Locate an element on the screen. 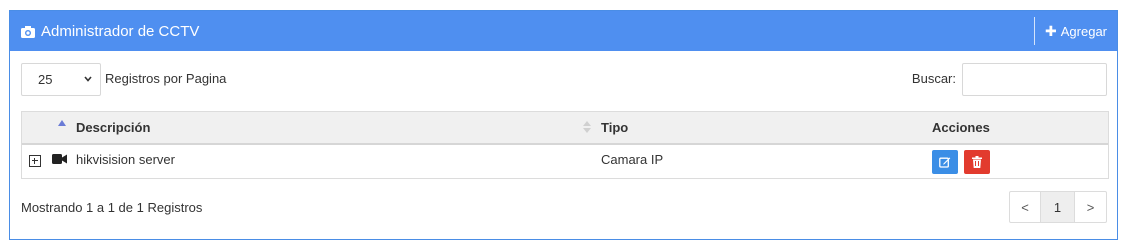 The image size is (1127, 247). camera-icon is located at coordinates (28, 31).